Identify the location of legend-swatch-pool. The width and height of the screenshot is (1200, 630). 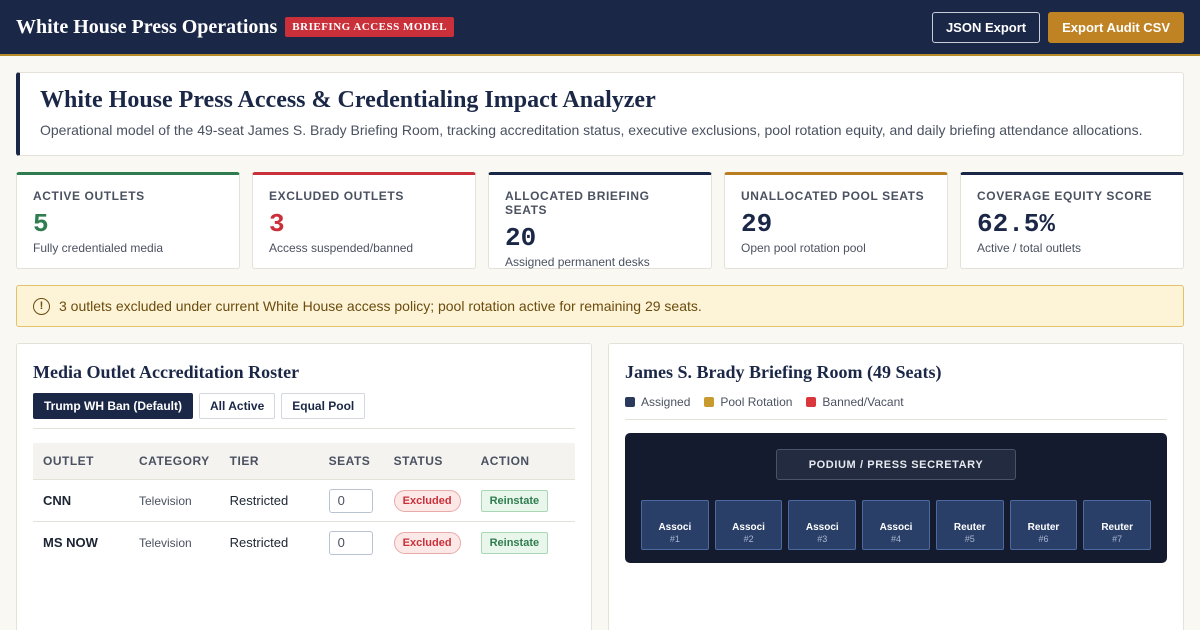
(709, 402).